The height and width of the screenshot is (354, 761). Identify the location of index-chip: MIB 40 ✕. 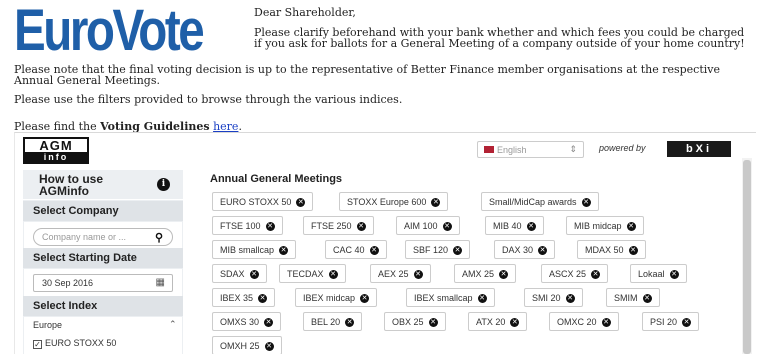
(514, 225).